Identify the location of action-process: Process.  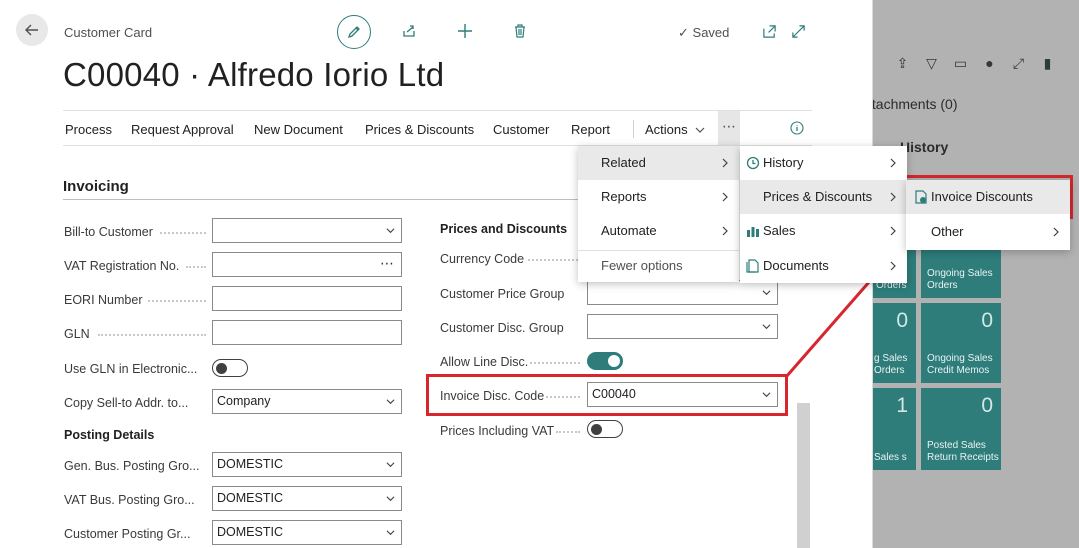
(88, 129).